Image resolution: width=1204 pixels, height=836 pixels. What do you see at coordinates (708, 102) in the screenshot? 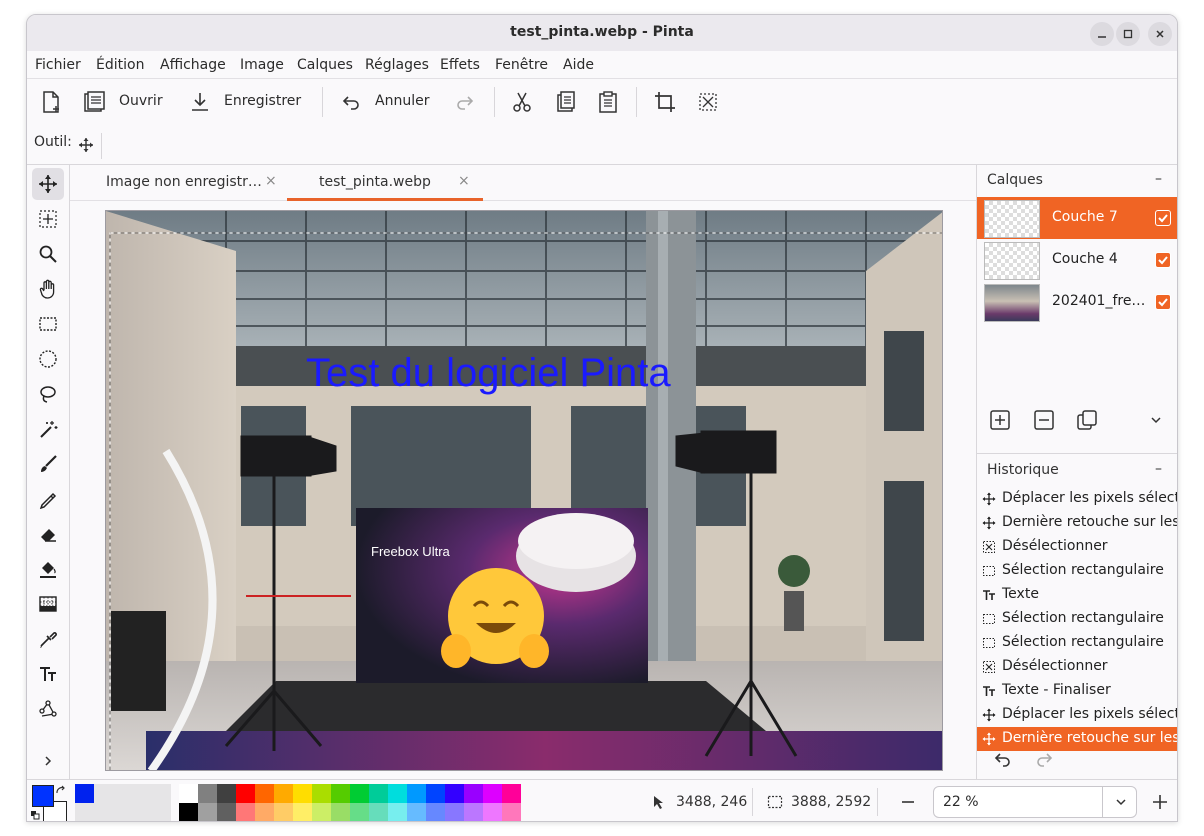
I see `deselect-all-button` at bounding box center [708, 102].